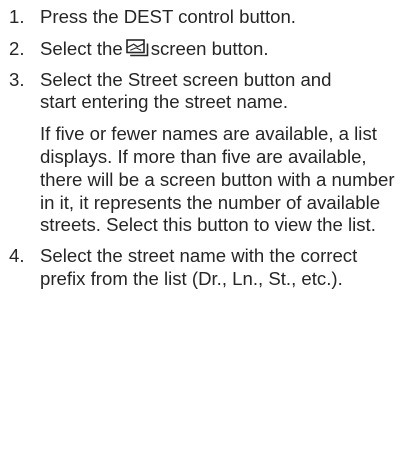 Image resolution: width=411 pixels, height=451 pixels. I want to click on step-number: 4., so click(17, 256).